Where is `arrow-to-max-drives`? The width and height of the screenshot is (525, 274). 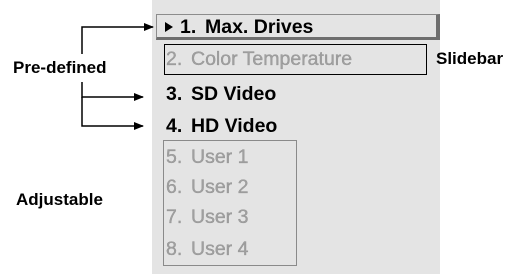 arrow-to-max-drives is located at coordinates (117, 38).